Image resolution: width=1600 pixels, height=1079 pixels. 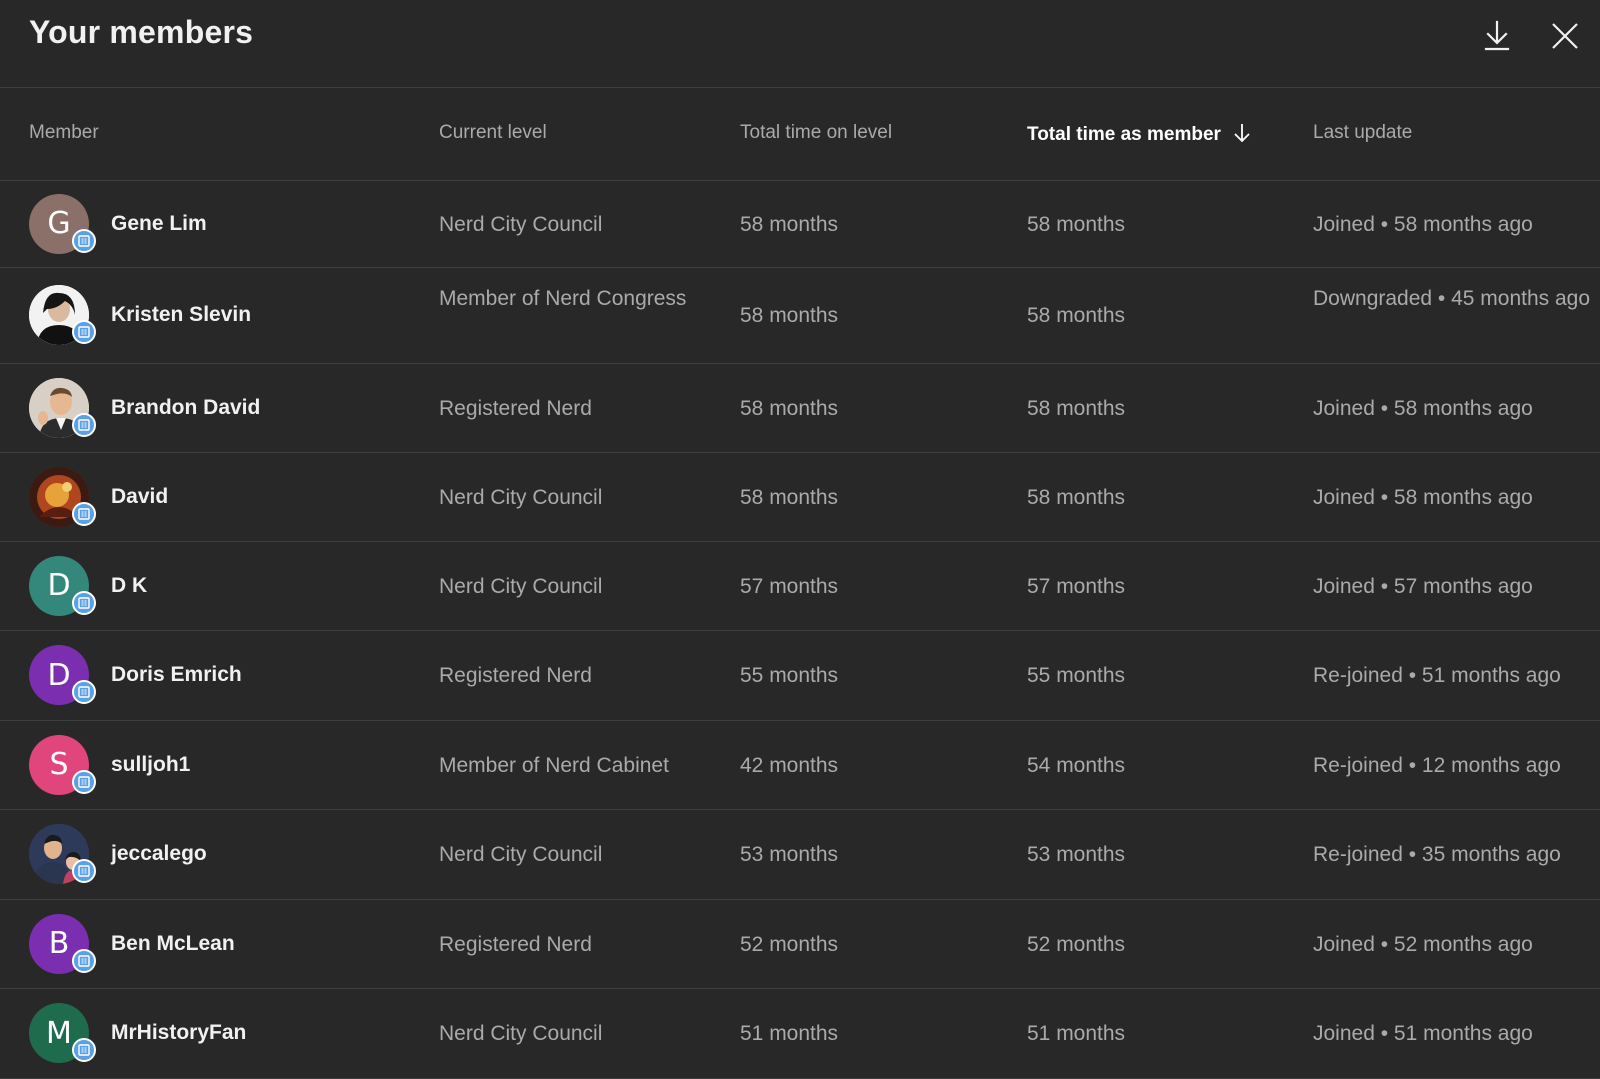 What do you see at coordinates (1076, 765) in the screenshot?
I see `time-as-member: 54 months` at bounding box center [1076, 765].